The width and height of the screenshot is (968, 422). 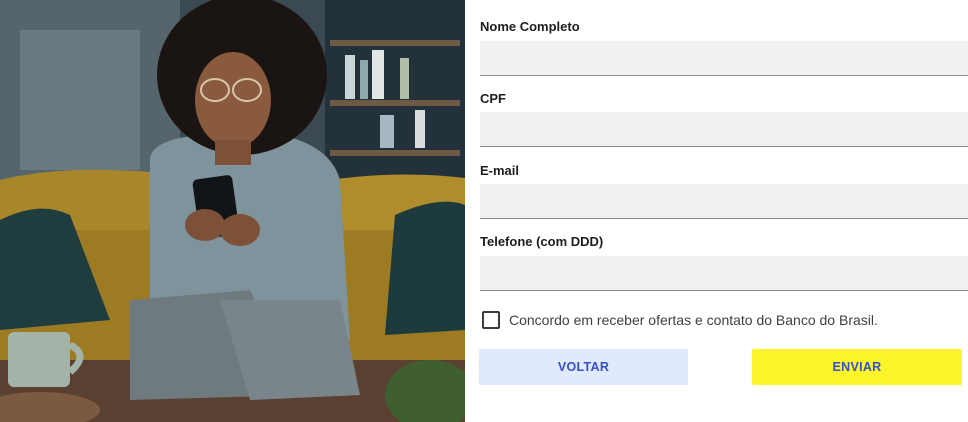 What do you see at coordinates (724, 129) in the screenshot?
I see `cpf-input` at bounding box center [724, 129].